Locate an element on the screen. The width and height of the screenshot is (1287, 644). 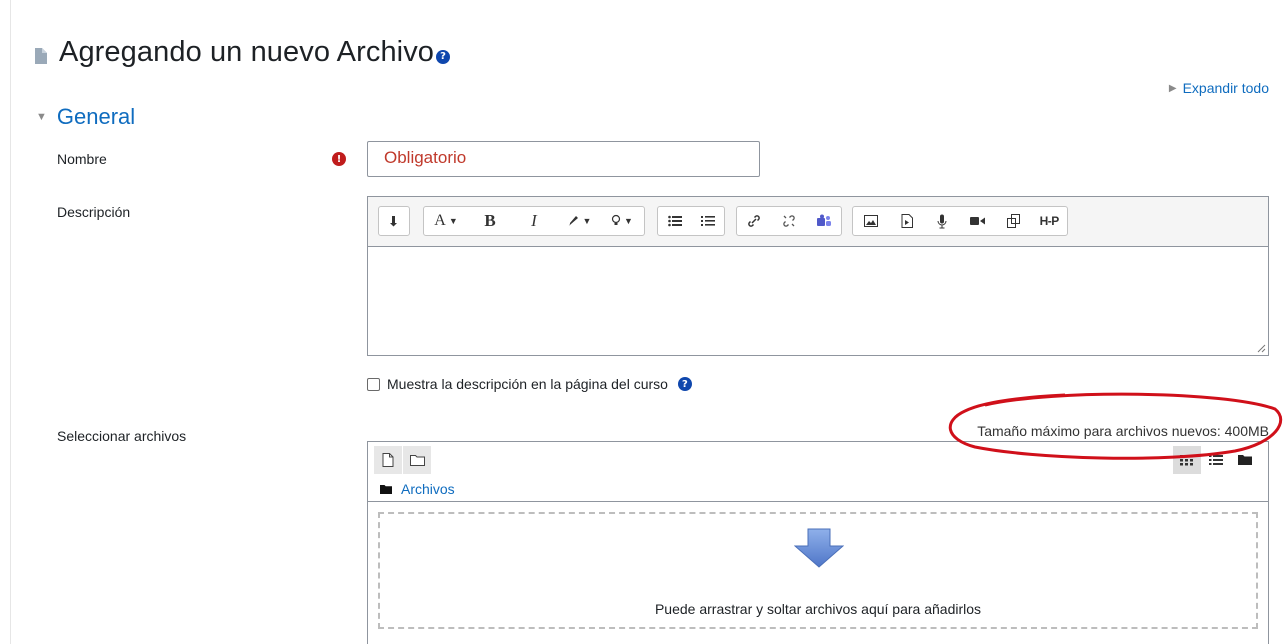
filemanager-path: Archivos is located at coordinates (818, 489).